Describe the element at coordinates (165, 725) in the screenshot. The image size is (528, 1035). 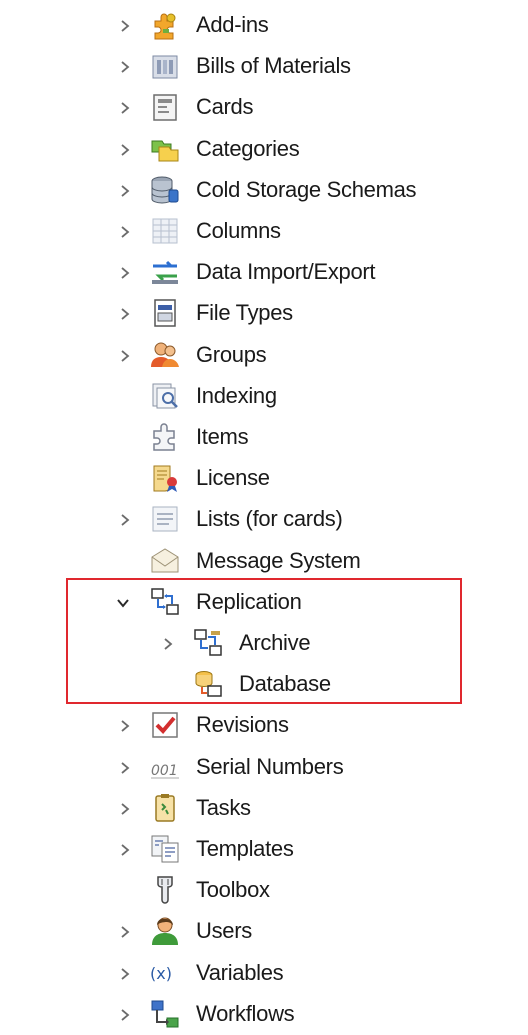
I see `revisions-icon` at that location.